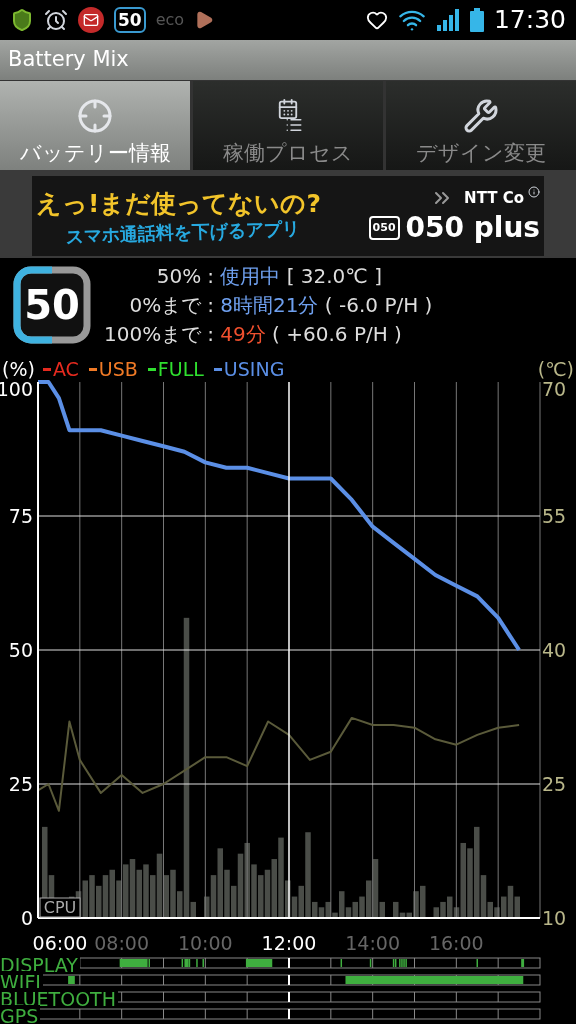  I want to click on legend-item: AC, so click(60, 369).